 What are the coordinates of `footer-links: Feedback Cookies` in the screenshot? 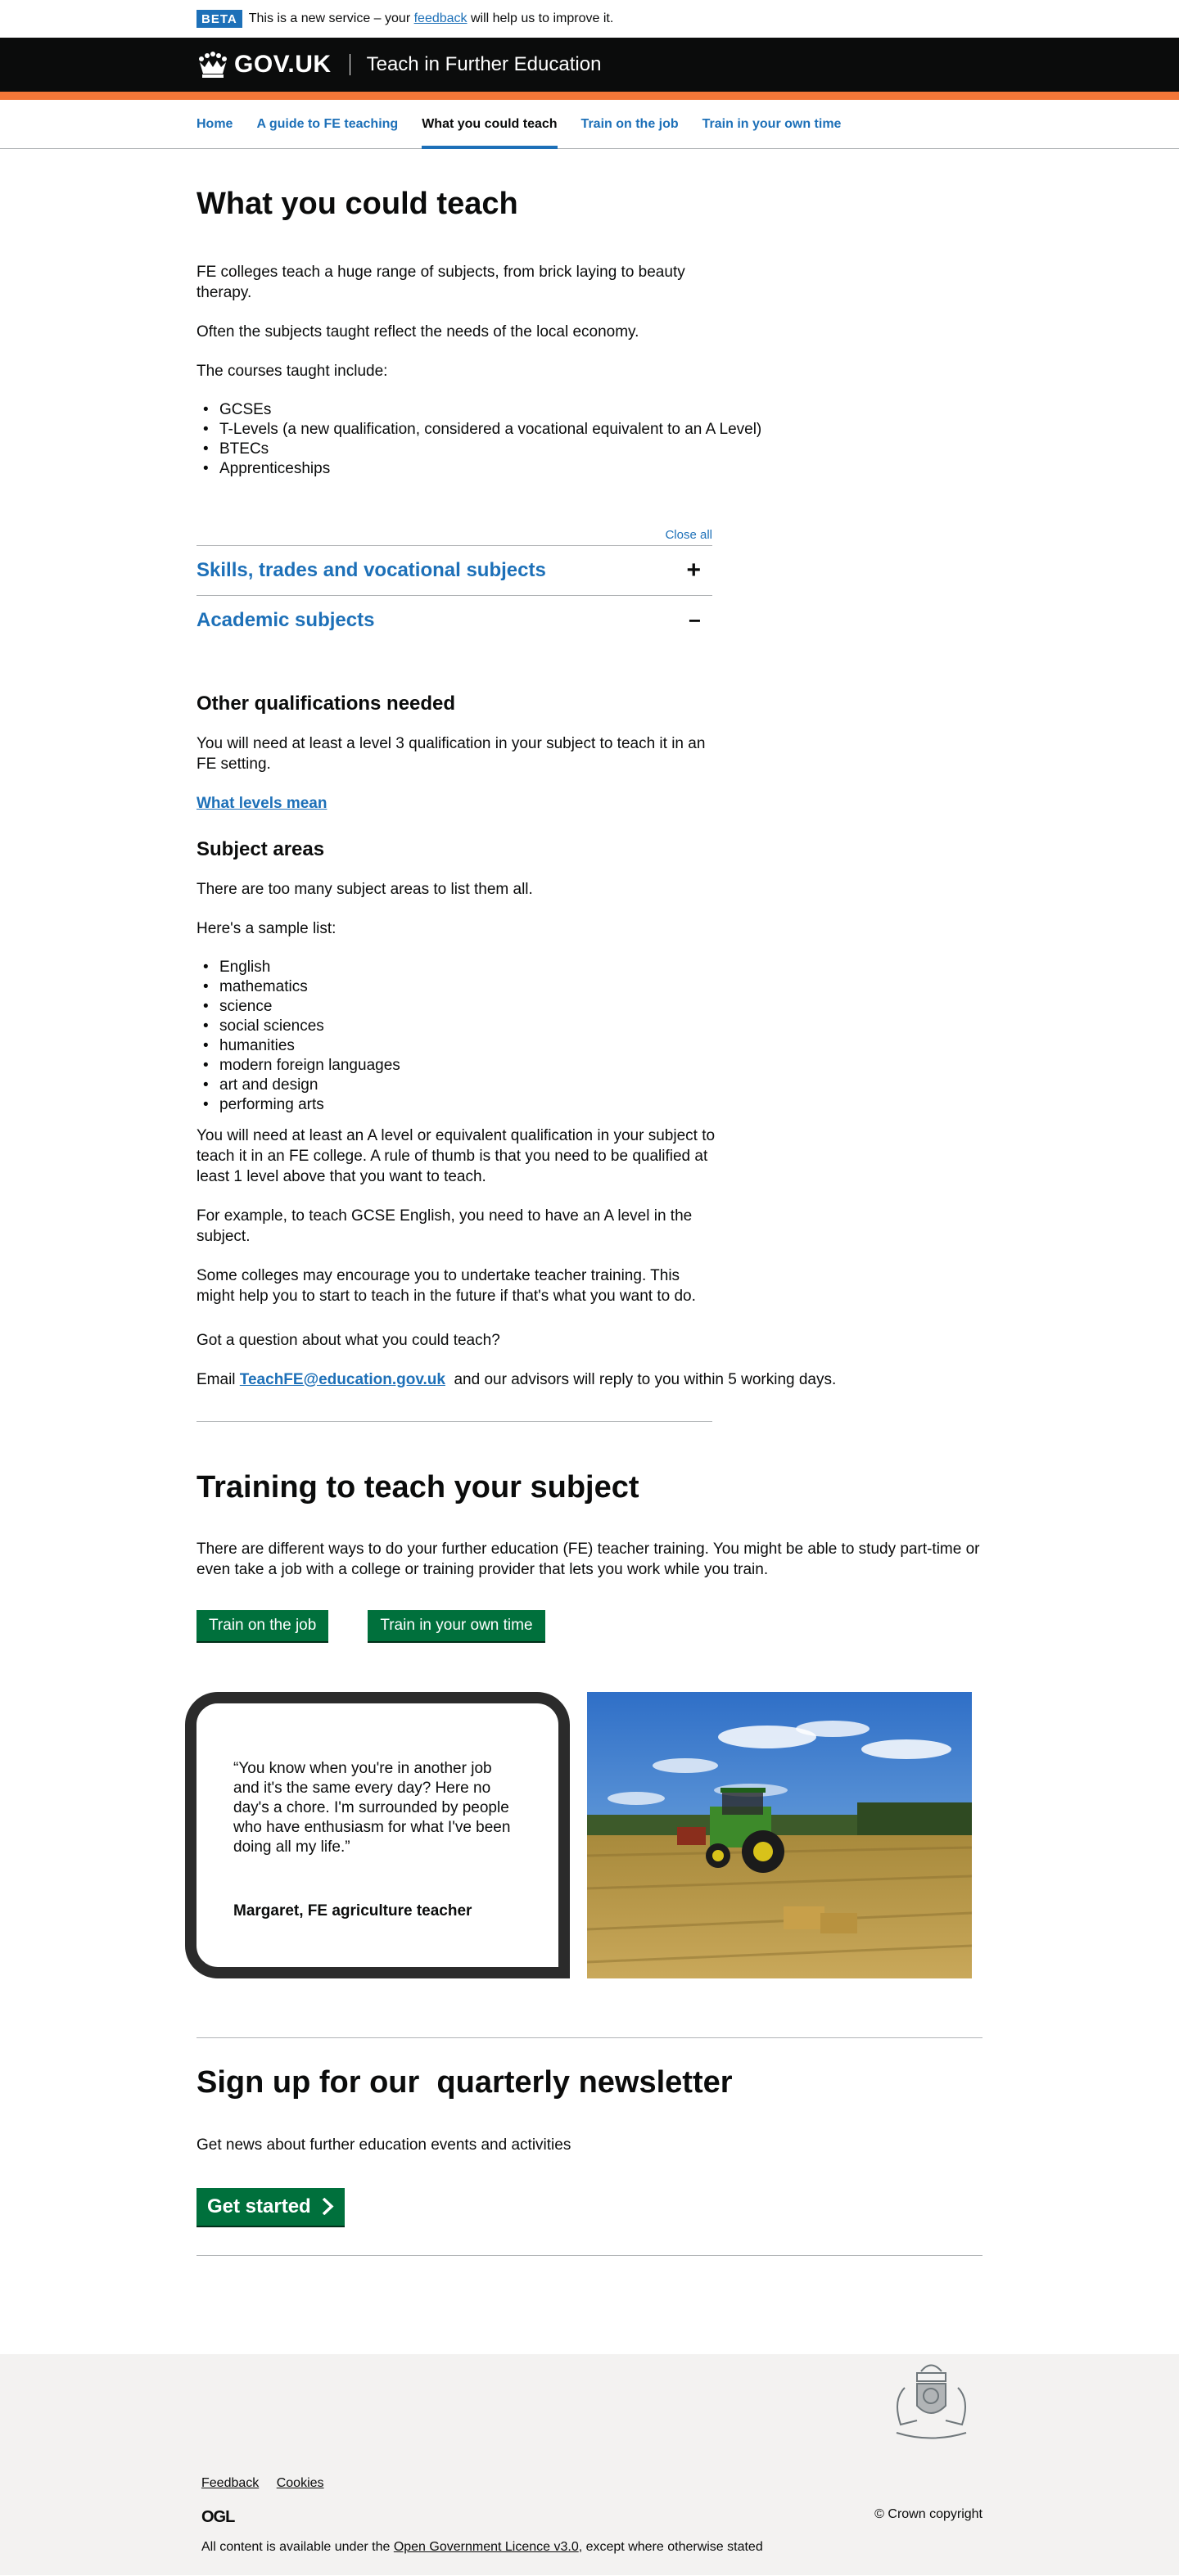 It's located at (269, 2483).